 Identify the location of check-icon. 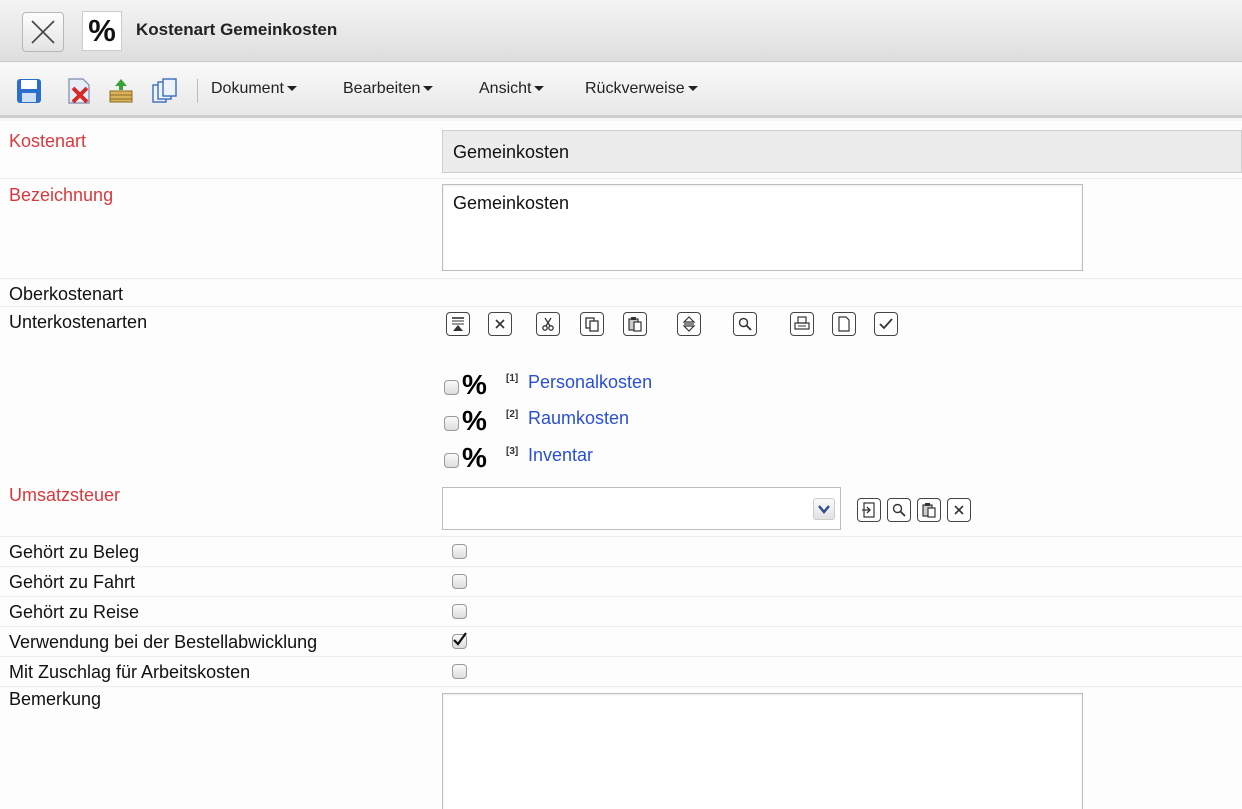
(886, 324).